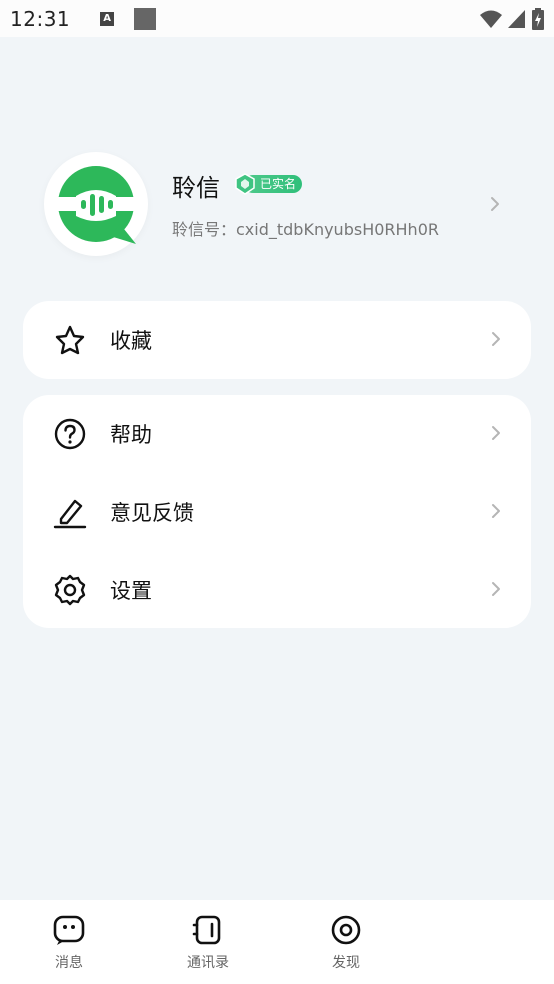  Describe the element at coordinates (538, 19) in the screenshot. I see `battery-charging-icon` at that location.